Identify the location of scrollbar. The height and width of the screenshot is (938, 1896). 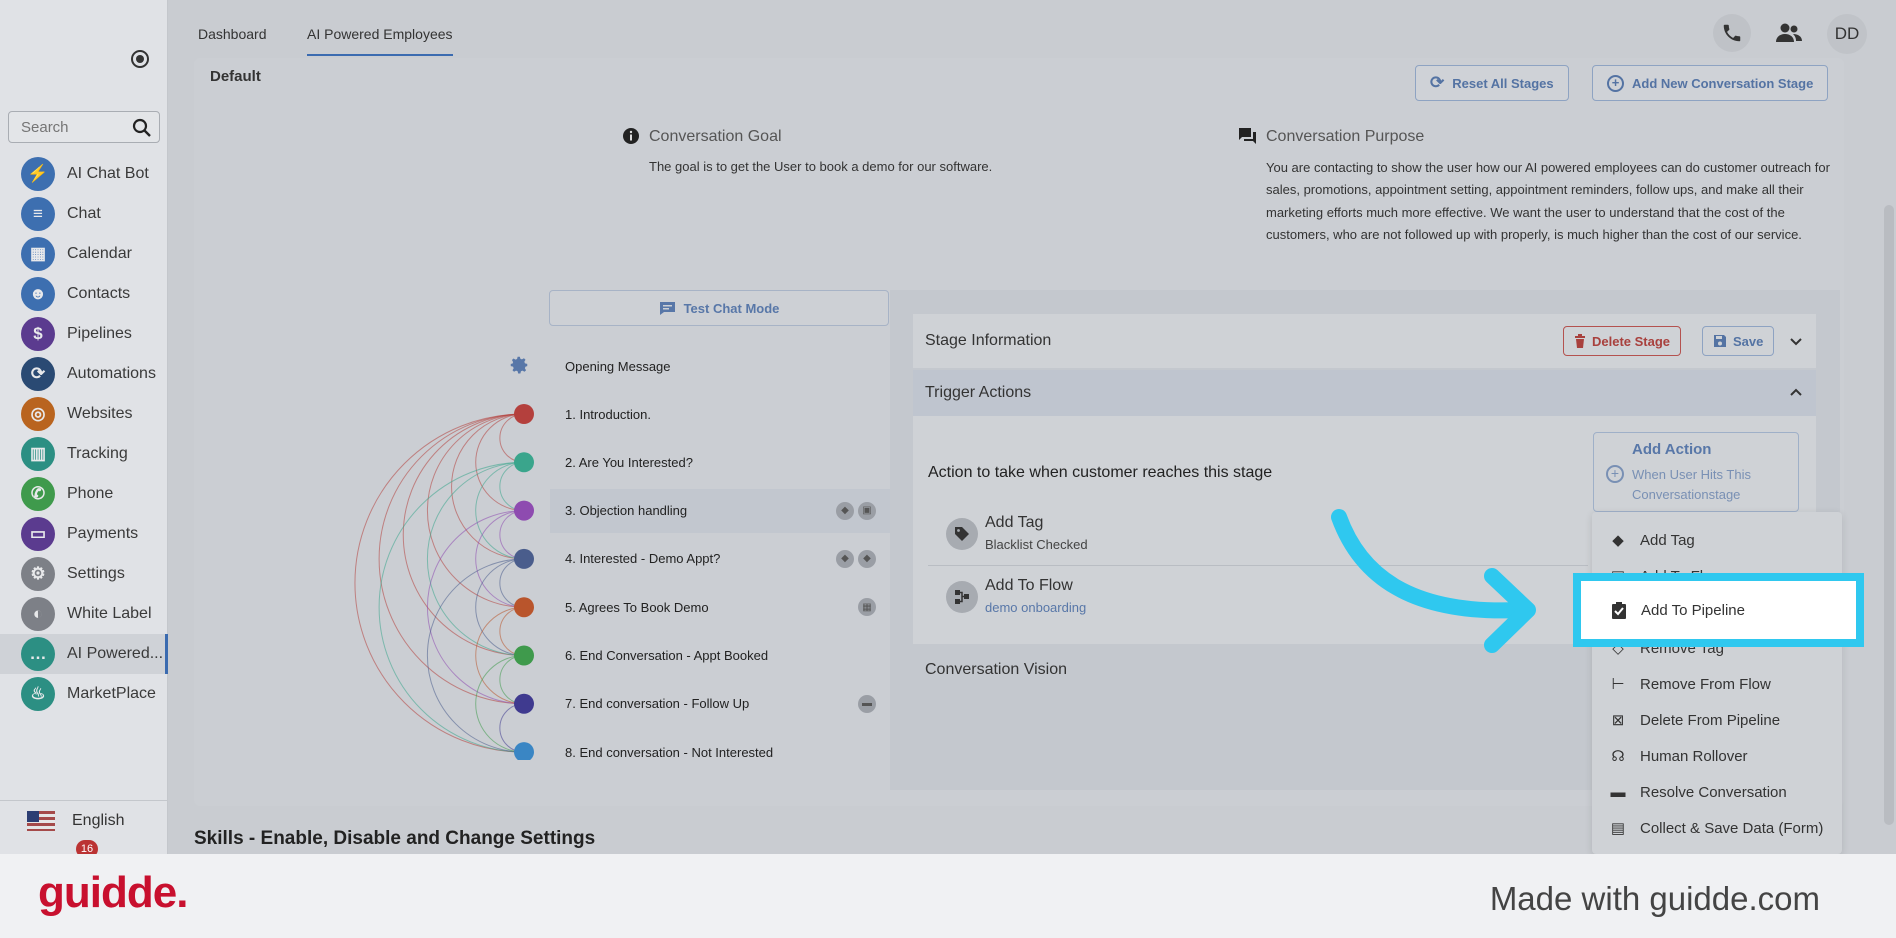
(1889, 515).